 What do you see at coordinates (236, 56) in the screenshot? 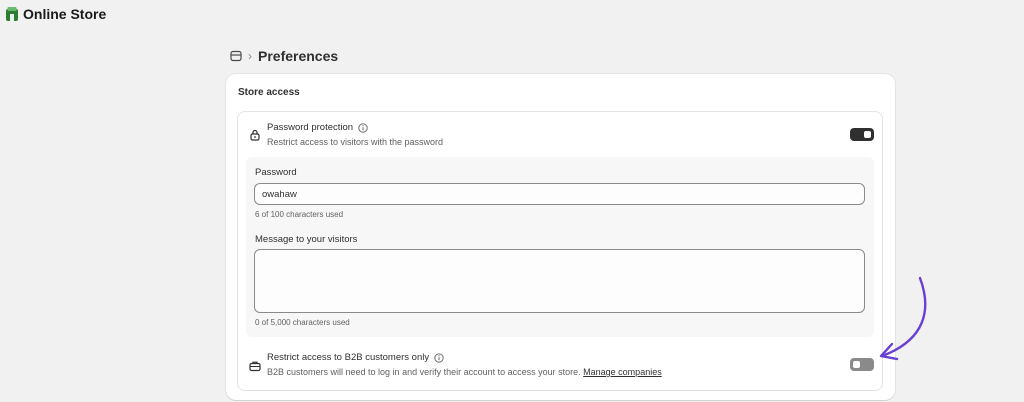
I see `online-store-icon` at bounding box center [236, 56].